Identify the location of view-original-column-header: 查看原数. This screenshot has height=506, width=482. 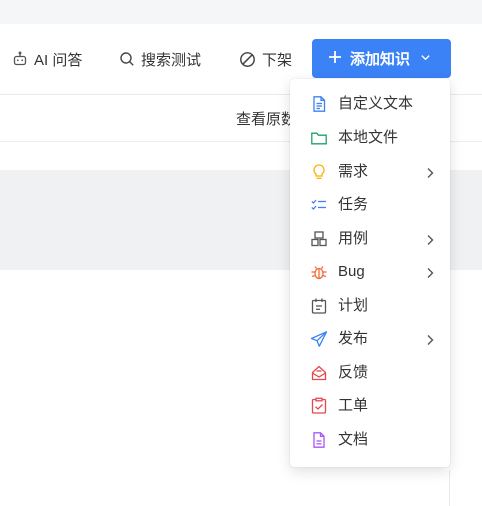
(266, 119).